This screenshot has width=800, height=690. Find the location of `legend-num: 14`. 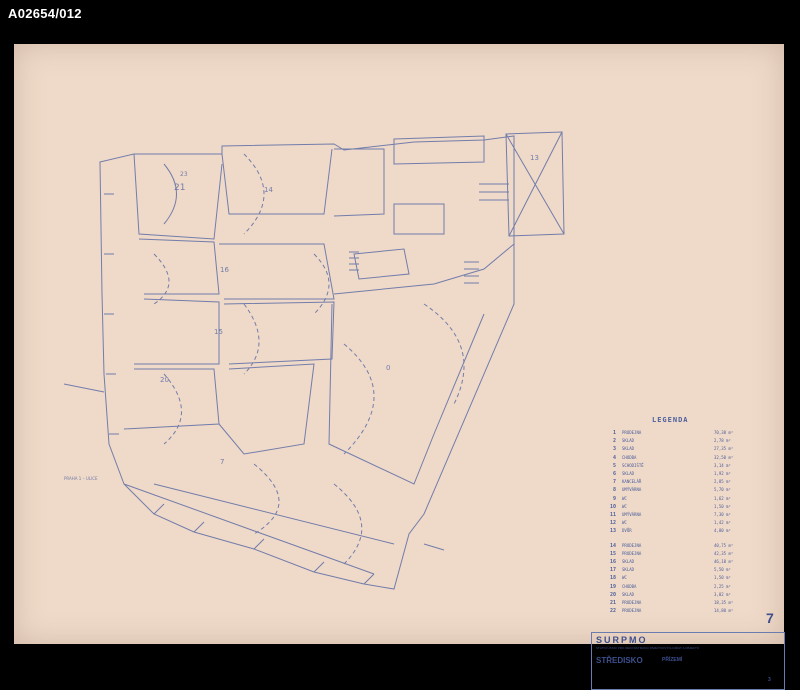

legend-num: 14 is located at coordinates (612, 545).